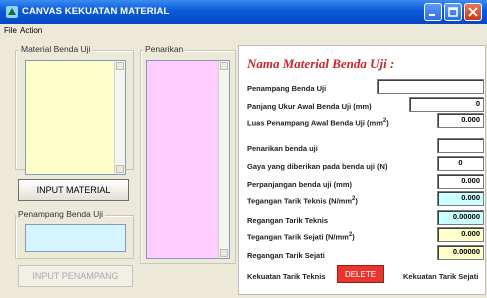 The width and height of the screenshot is (487, 298). I want to click on maximize-button, so click(453, 12).